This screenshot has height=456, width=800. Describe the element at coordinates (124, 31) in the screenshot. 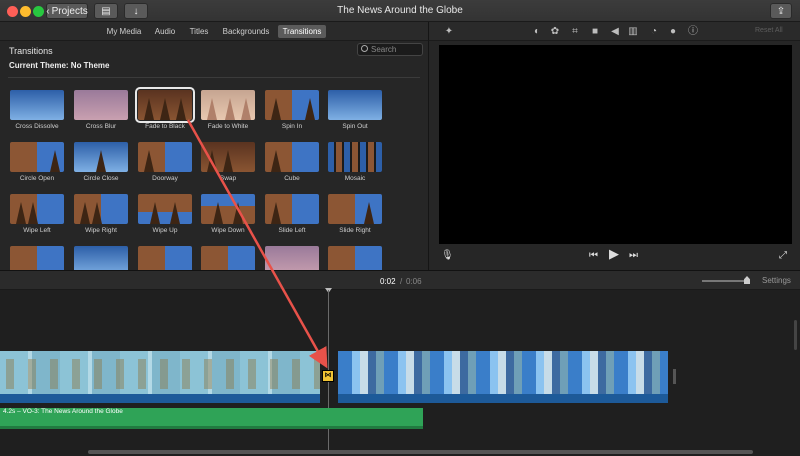

I see `tab-my-media: My Media` at that location.